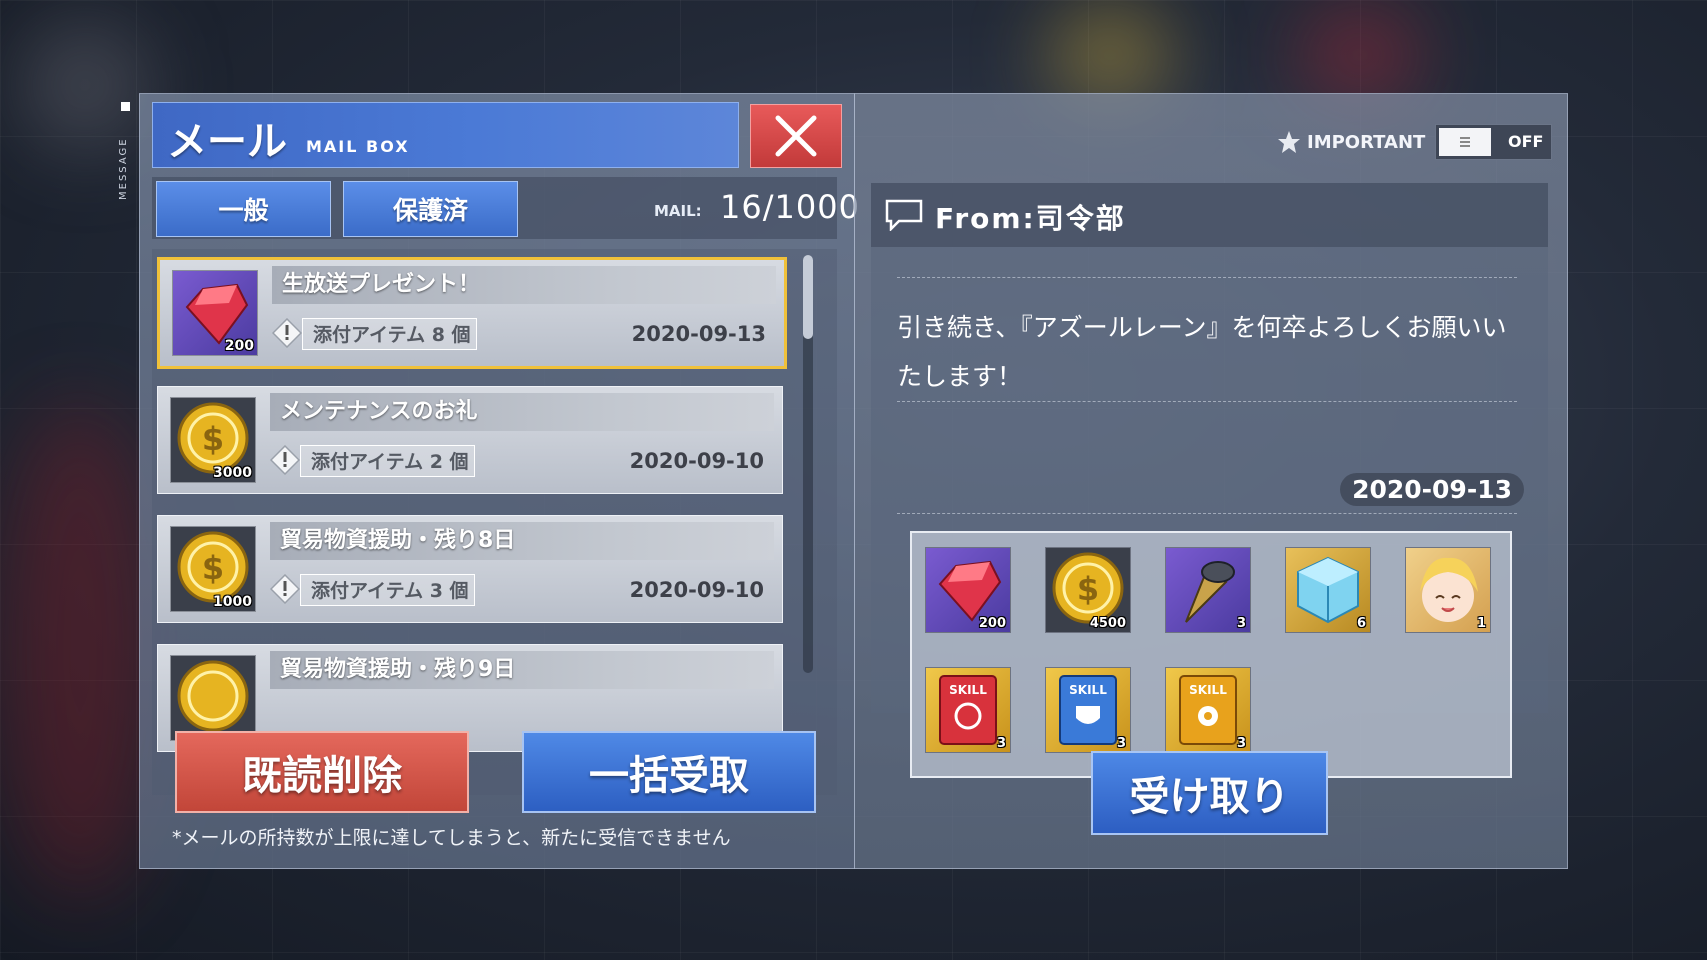  What do you see at coordinates (470, 569) in the screenshot?
I see `mail-item: $ 1000 貿易物資援助・残り8日 添付アイテム 3 個 2020-09-10` at bounding box center [470, 569].